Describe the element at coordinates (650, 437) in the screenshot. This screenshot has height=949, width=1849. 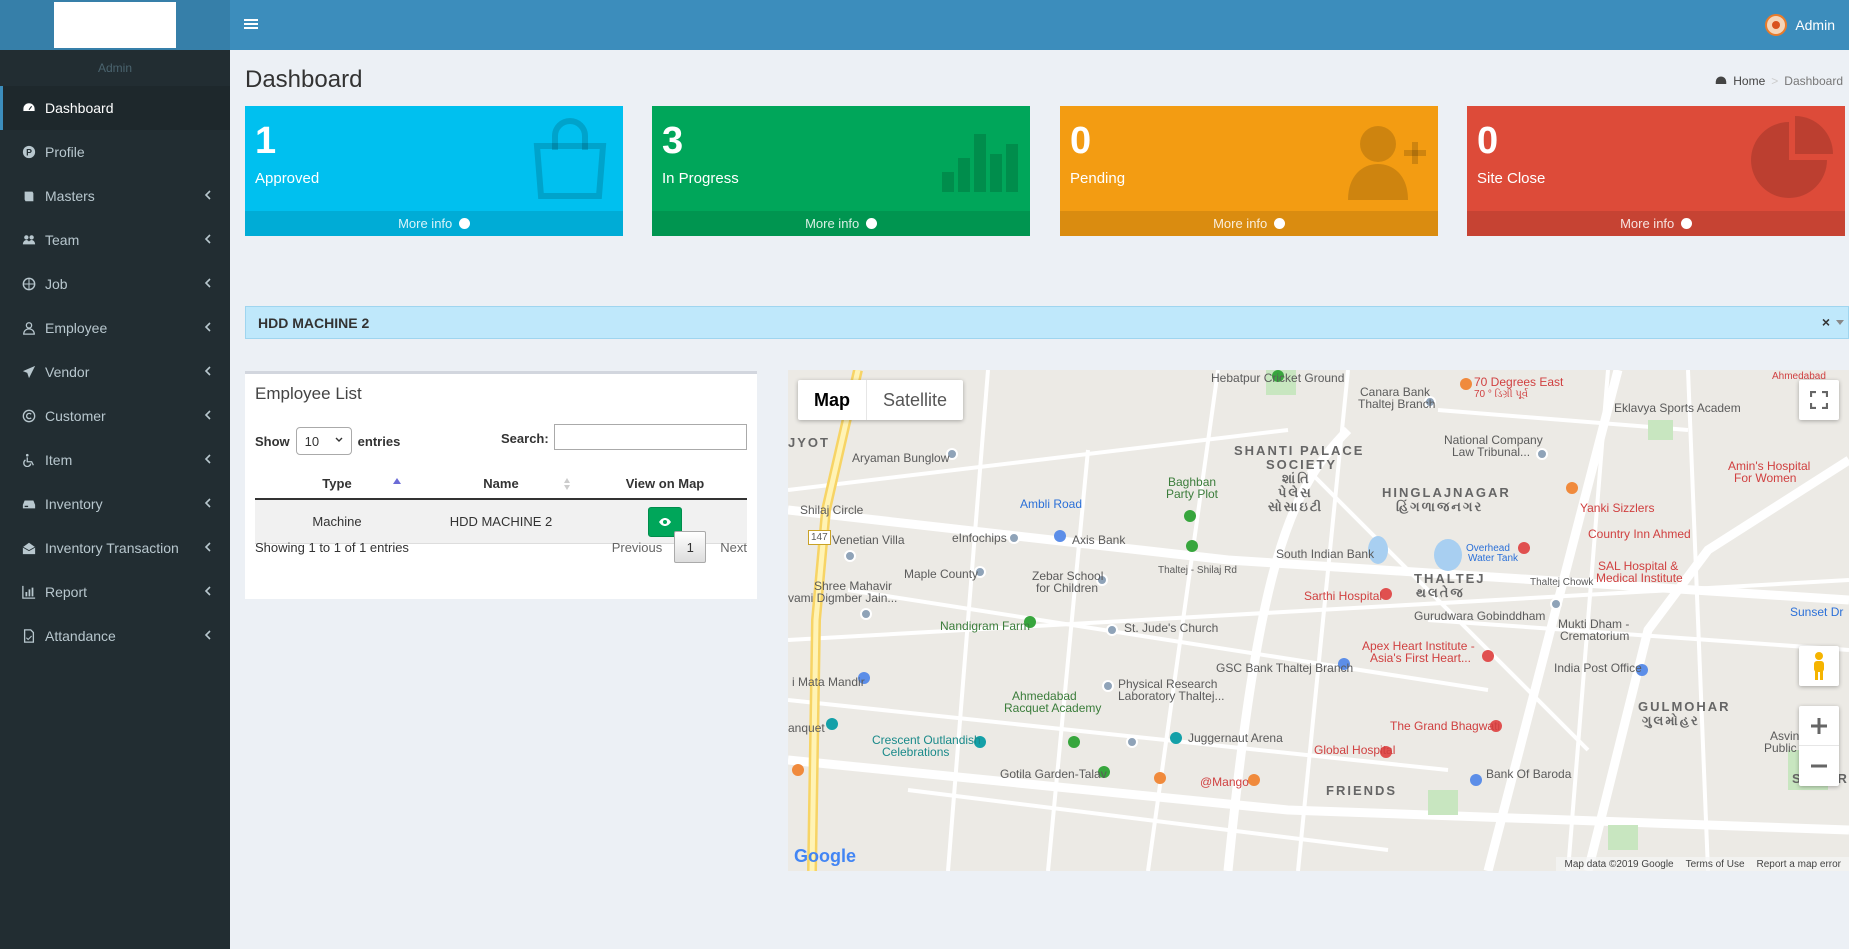
I see `search-input` at that location.